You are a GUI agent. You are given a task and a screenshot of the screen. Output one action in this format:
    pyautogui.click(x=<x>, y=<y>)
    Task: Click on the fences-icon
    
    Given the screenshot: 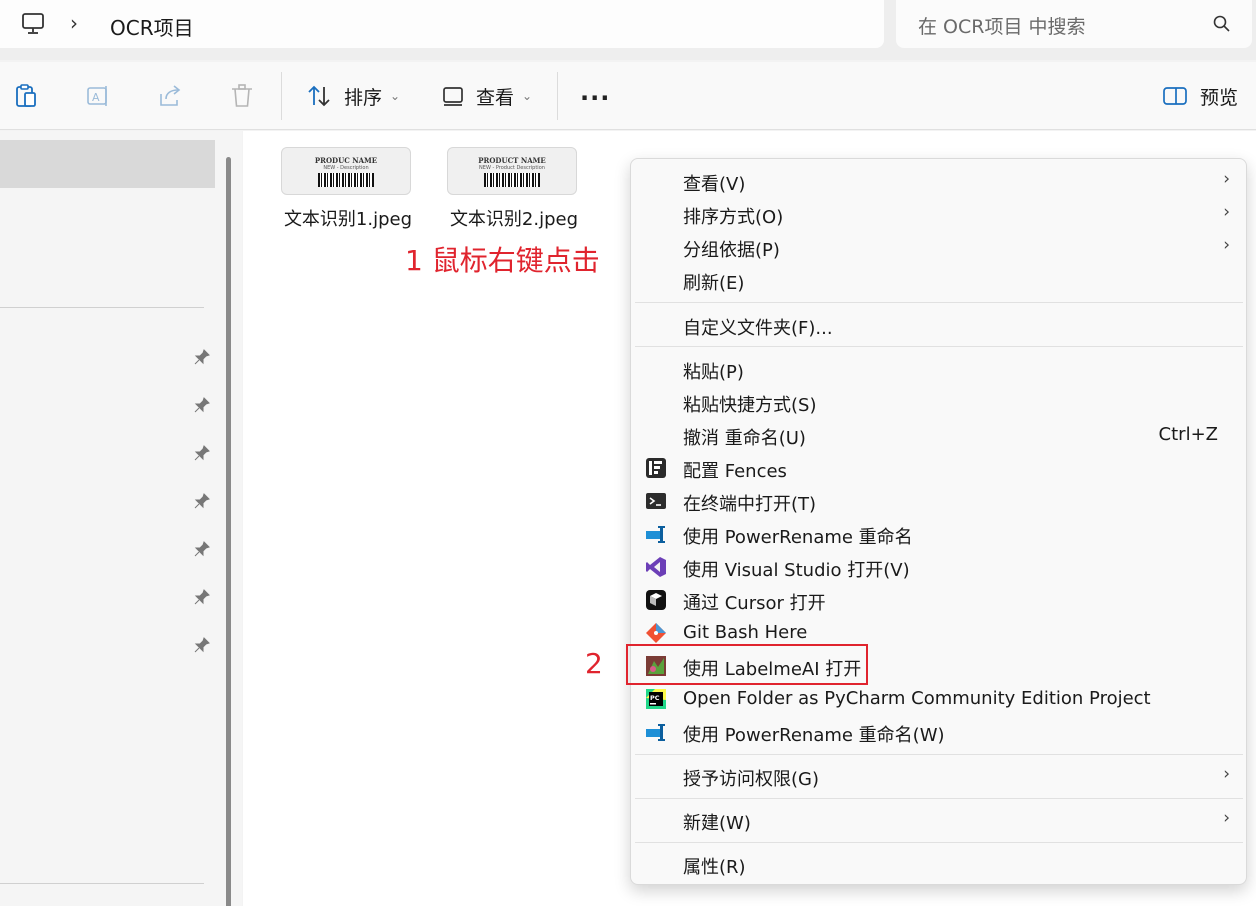 What is the action you would take?
    pyautogui.click(x=656, y=468)
    